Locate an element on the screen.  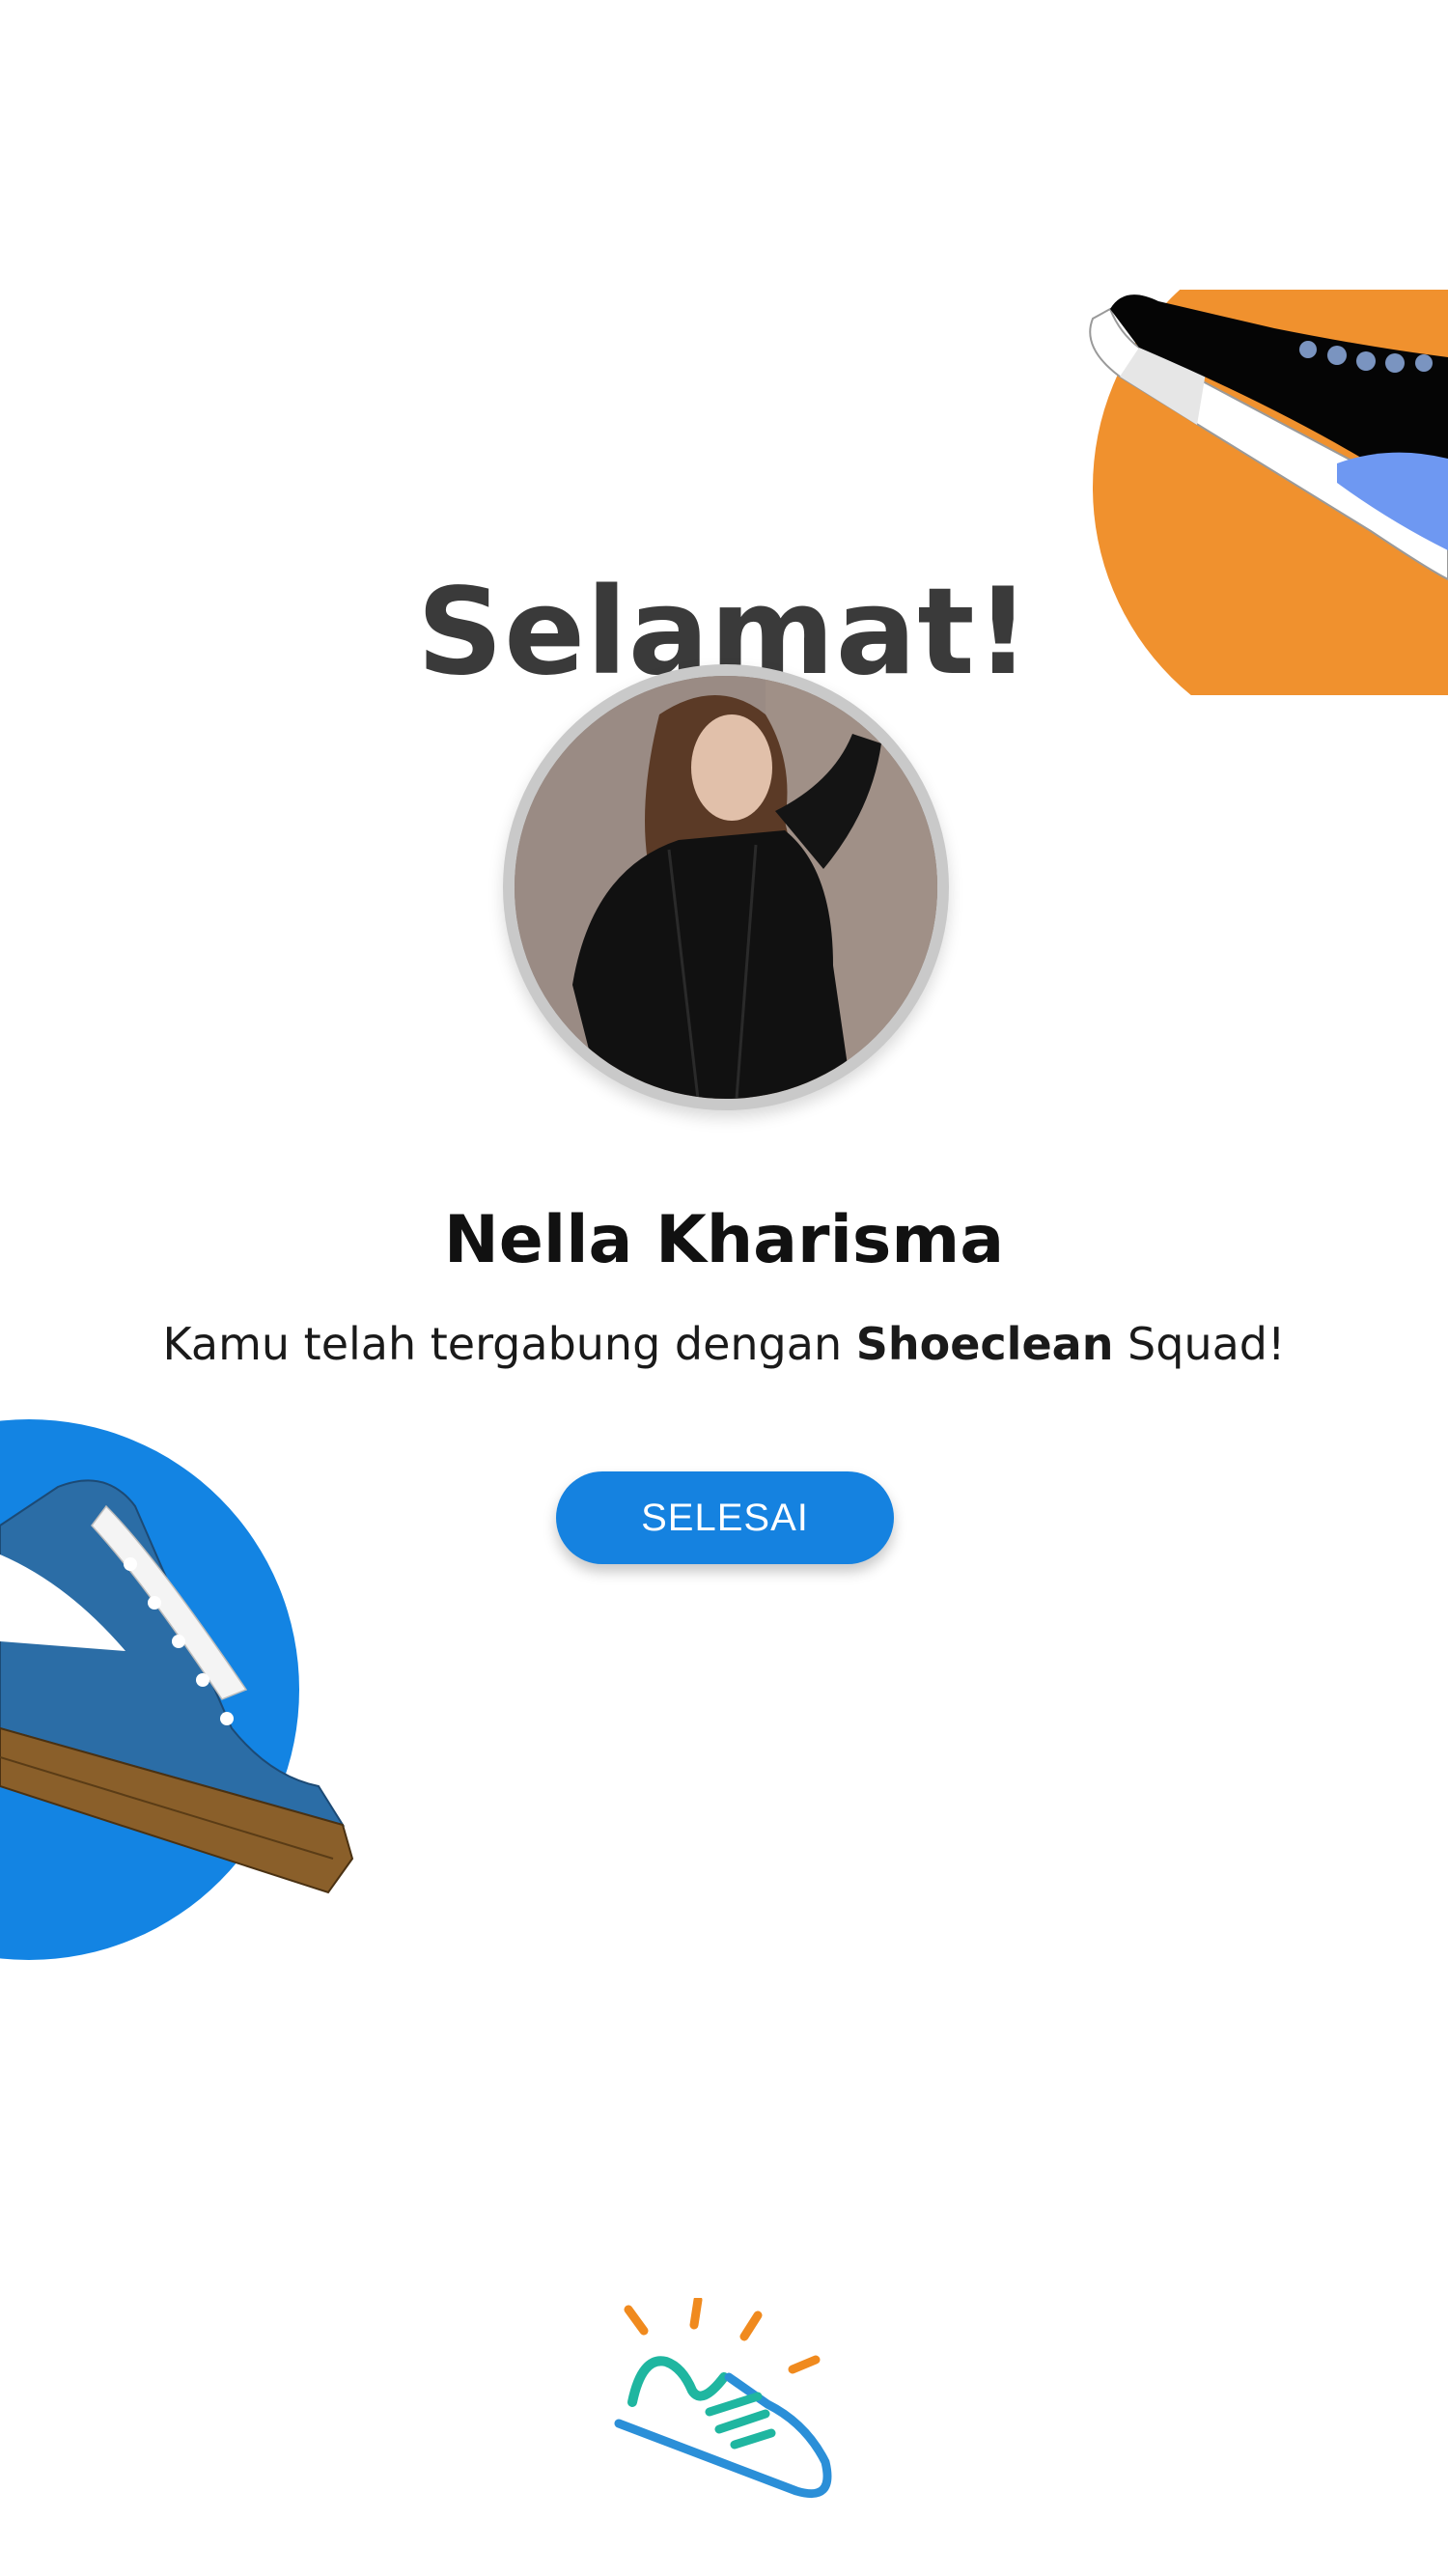
profile-photo-icon is located at coordinates (726, 888).